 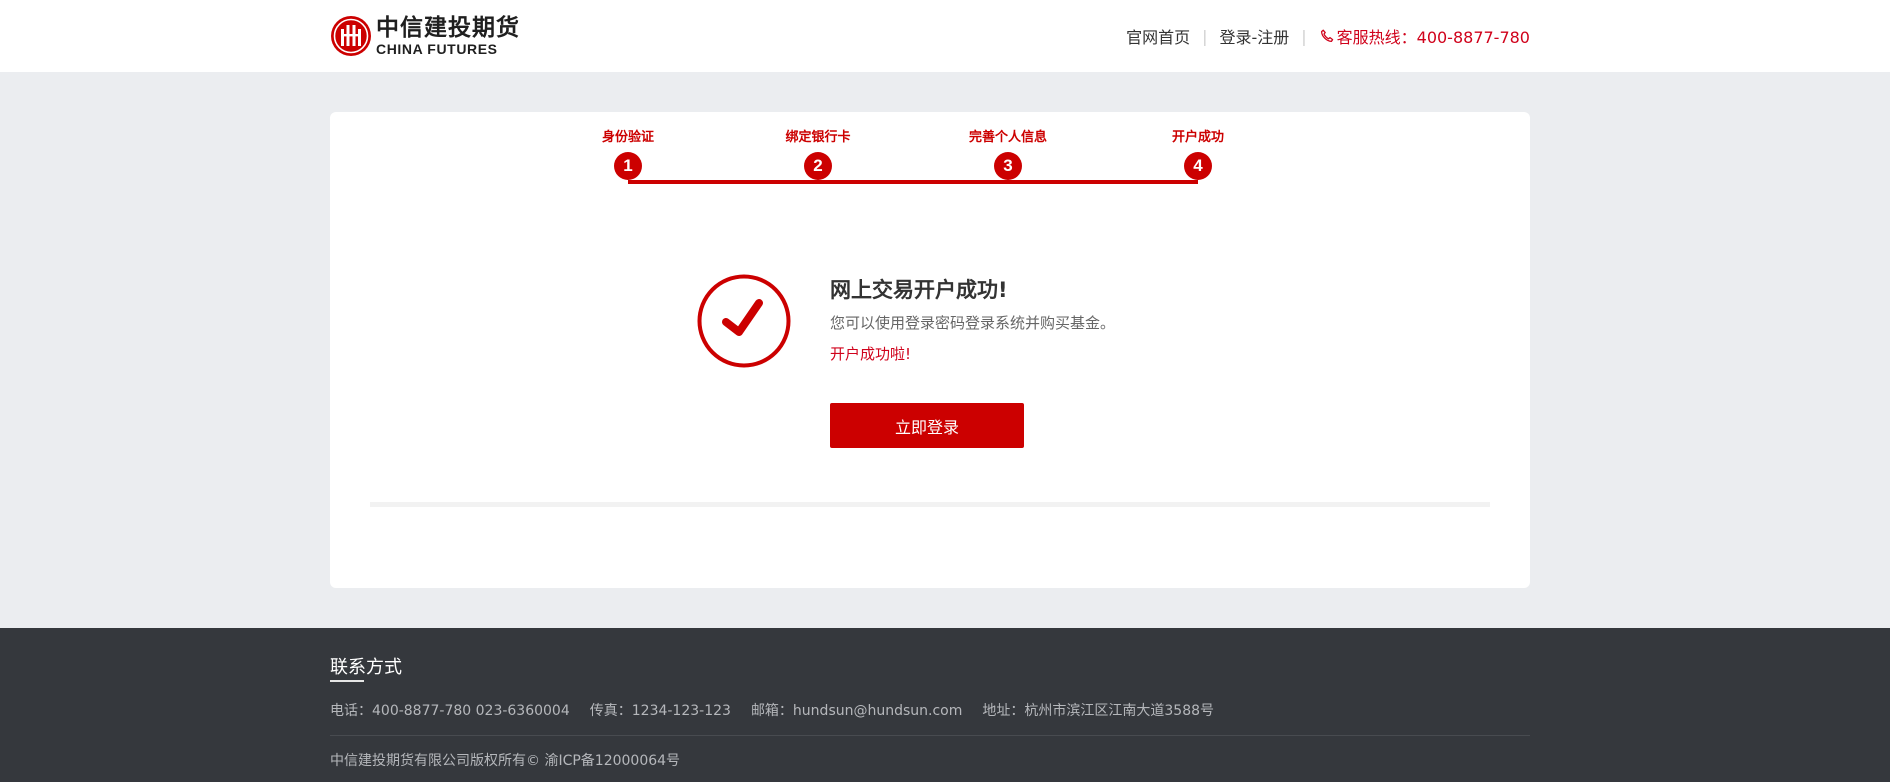 What do you see at coordinates (448, 27) in the screenshot?
I see `logo-chinese-name: 中信建投期货` at bounding box center [448, 27].